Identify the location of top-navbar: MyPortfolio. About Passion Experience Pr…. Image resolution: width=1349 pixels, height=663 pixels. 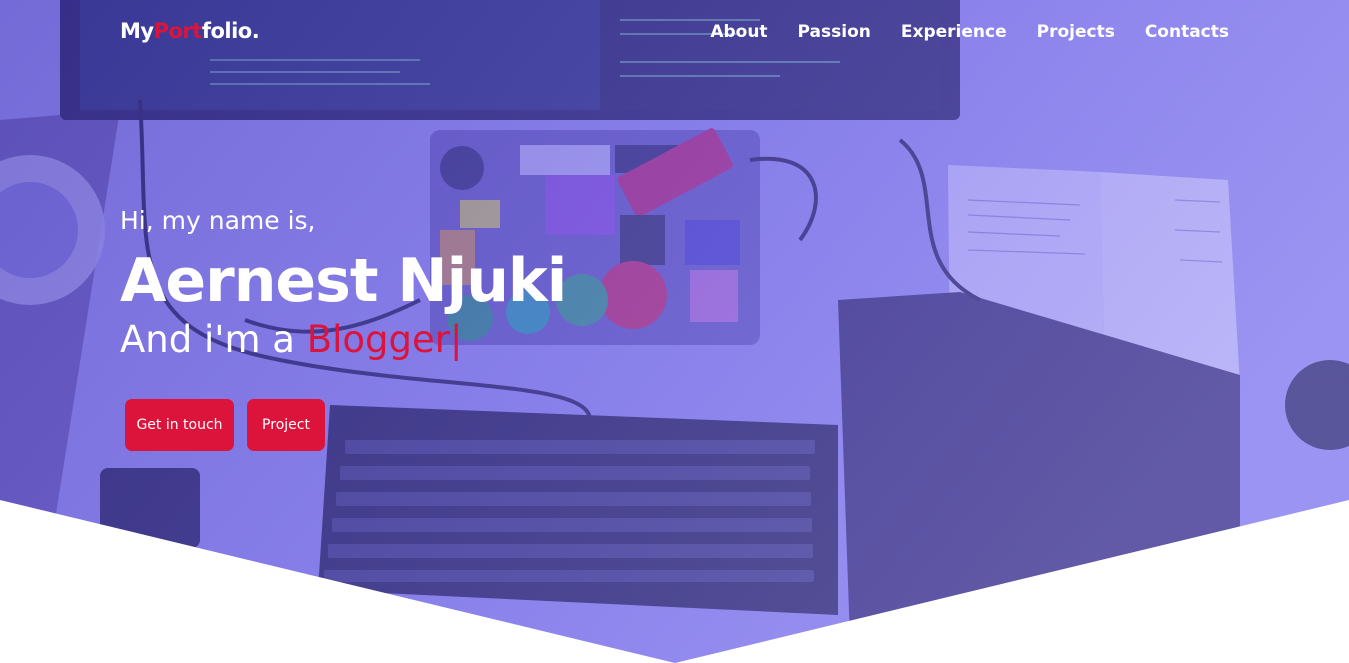
(674, 33).